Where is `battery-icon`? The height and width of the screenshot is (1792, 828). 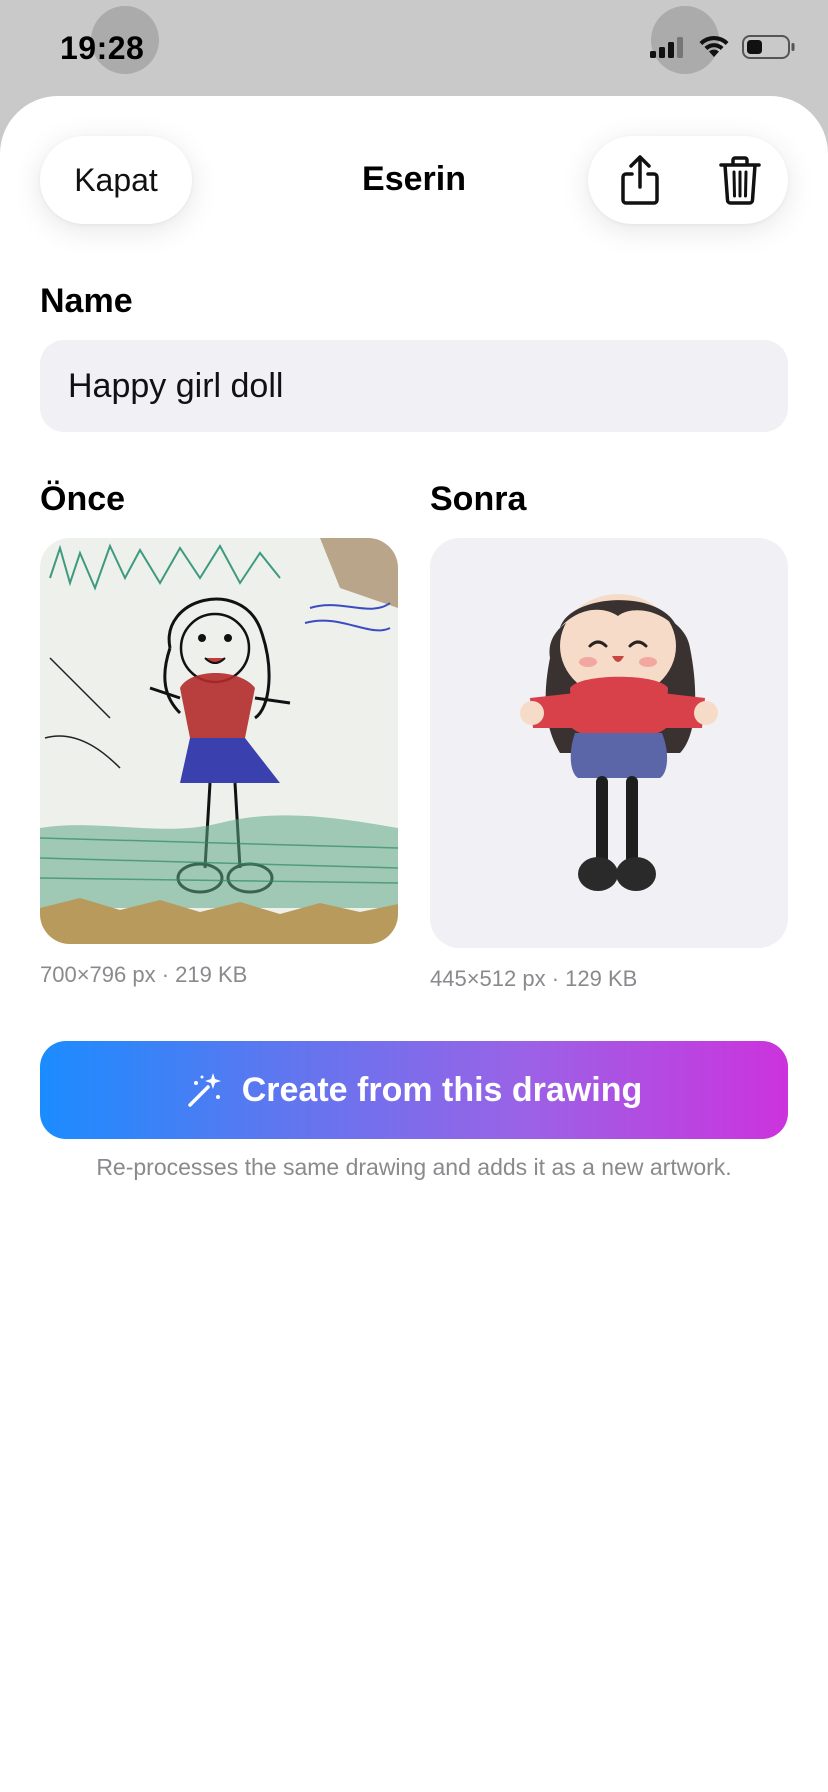 battery-icon is located at coordinates (768, 47).